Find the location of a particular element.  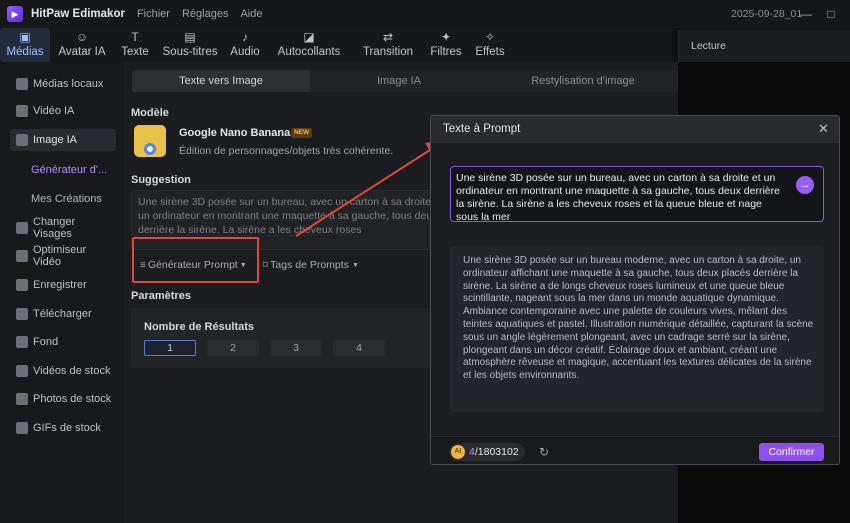

confirm-button: Confirmer is located at coordinates (791, 452).